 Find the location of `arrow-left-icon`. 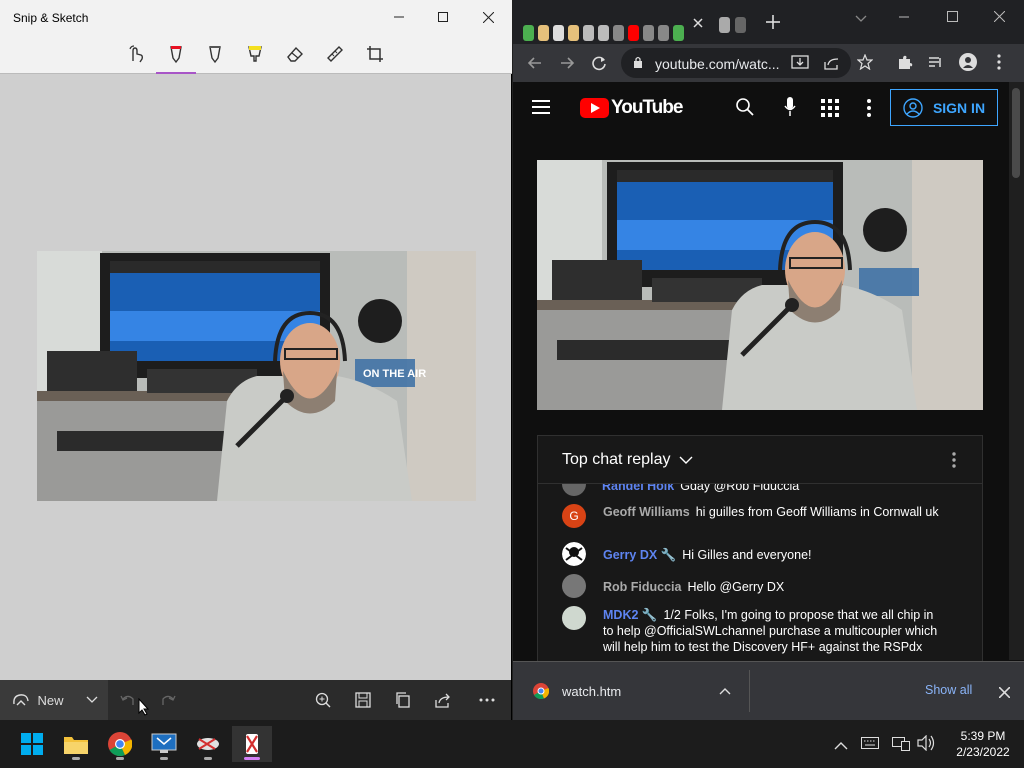

arrow-left-icon is located at coordinates (534, 63).